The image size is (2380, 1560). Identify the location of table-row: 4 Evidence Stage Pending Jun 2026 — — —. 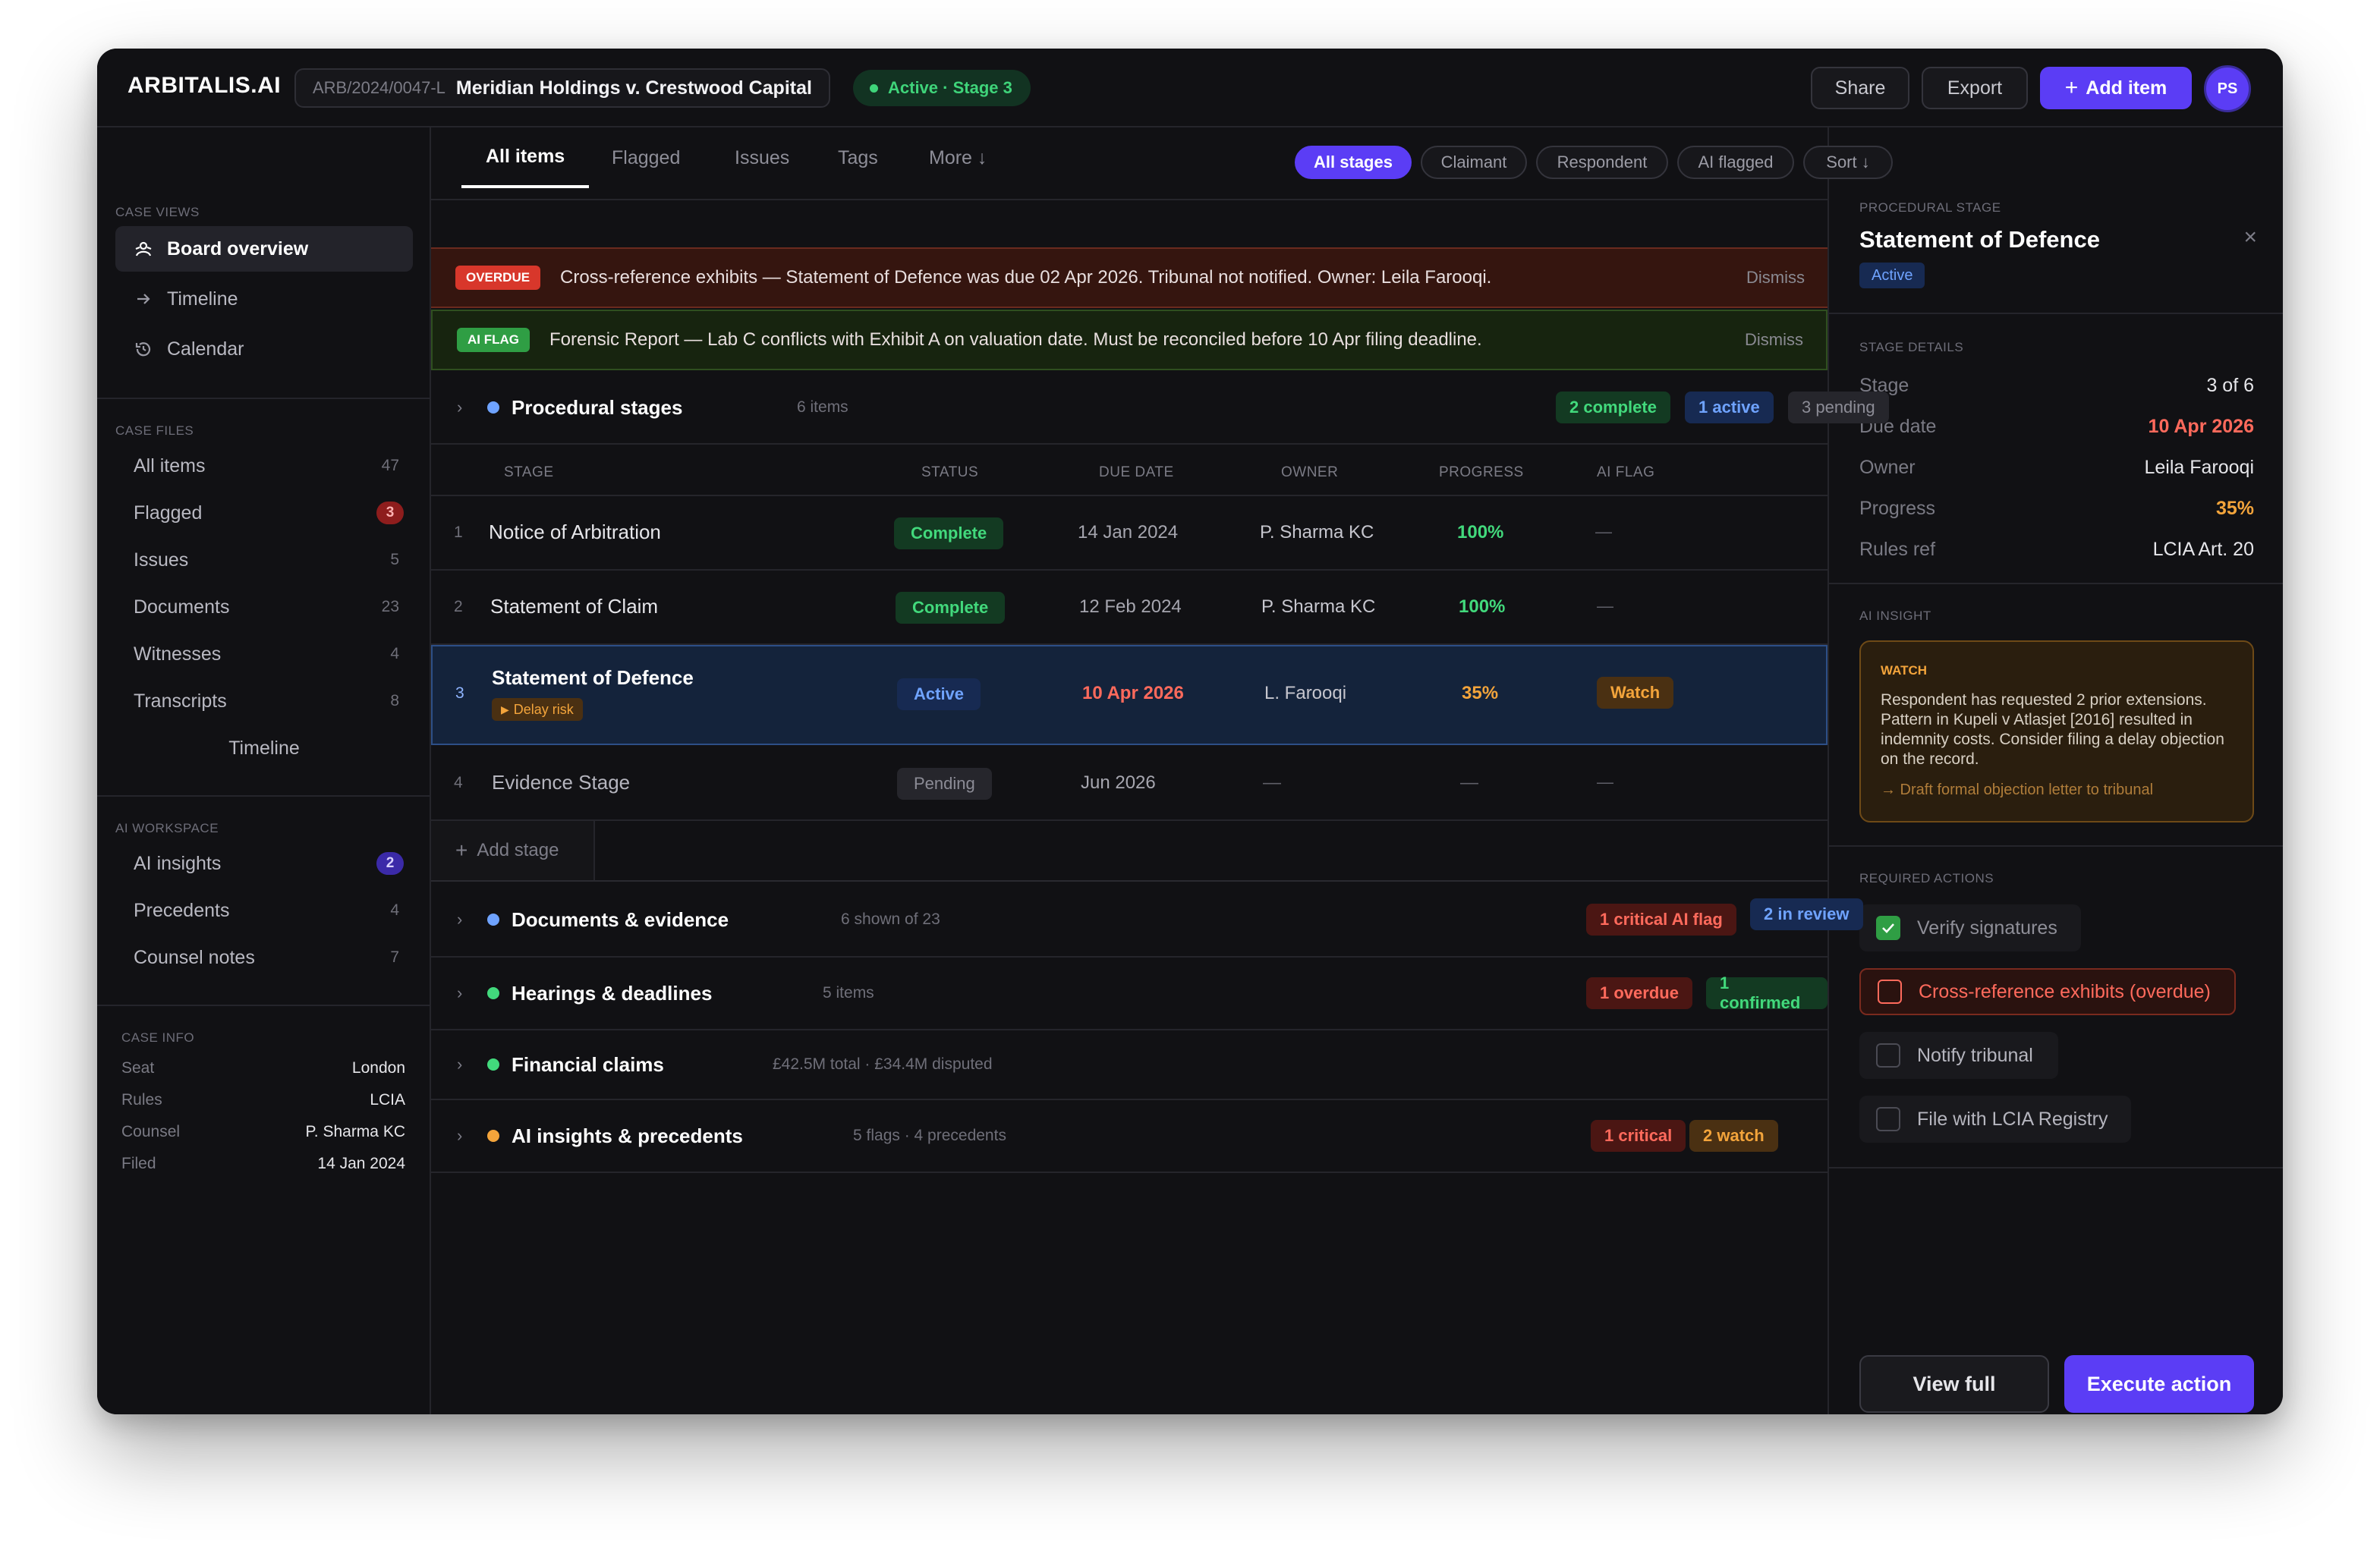
(1129, 783).